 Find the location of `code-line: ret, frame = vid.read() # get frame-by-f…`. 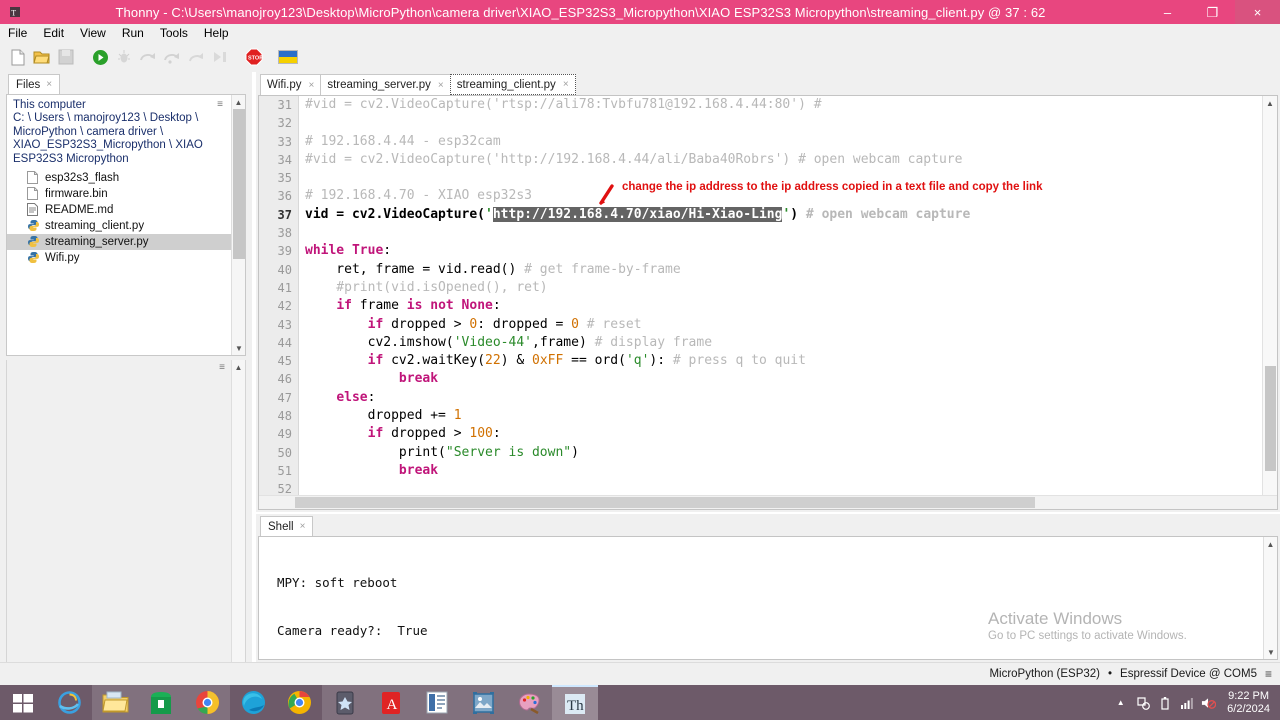

code-line: ret, frame = vid.read() # get frame-by-f… is located at coordinates (783, 270).